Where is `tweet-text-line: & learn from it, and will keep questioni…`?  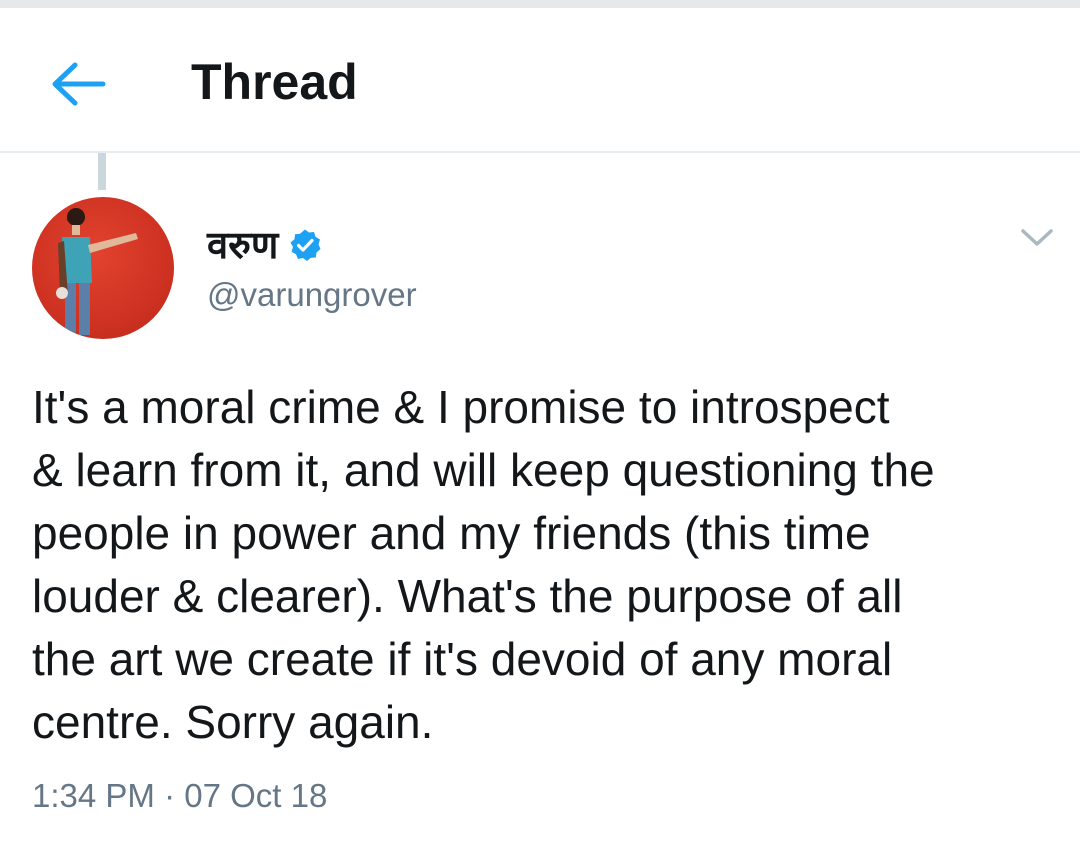 tweet-text-line: & learn from it, and will keep questioni… is located at coordinates (483, 470).